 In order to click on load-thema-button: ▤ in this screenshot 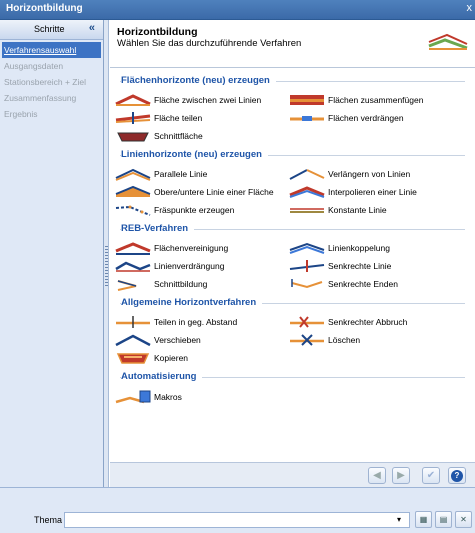, I will do `click(443, 519)`.